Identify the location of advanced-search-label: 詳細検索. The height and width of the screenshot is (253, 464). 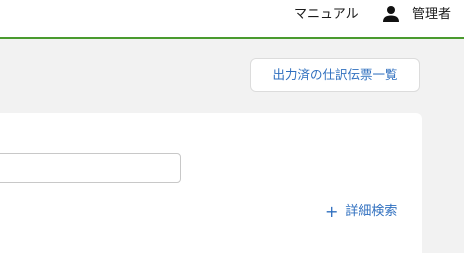
(371, 211).